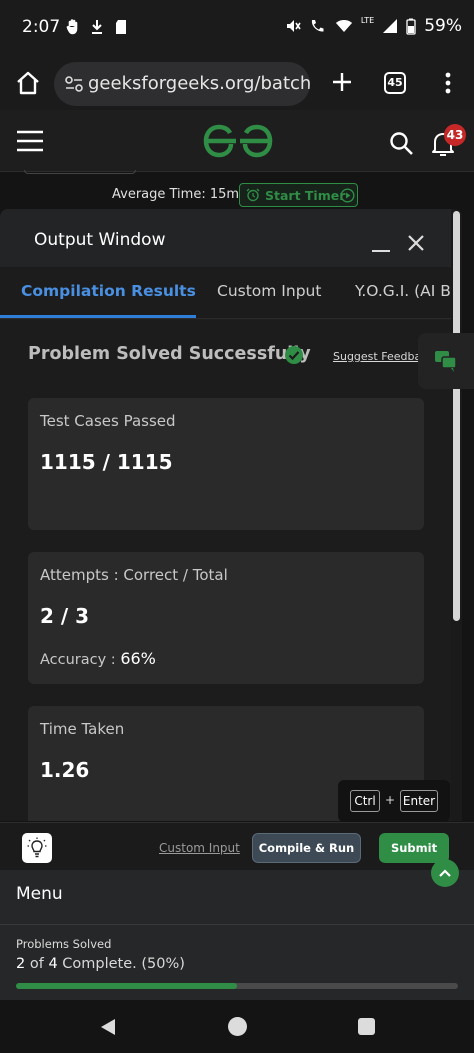 The width and height of the screenshot is (474, 1053). I want to click on enter-key: Enter, so click(419, 801).